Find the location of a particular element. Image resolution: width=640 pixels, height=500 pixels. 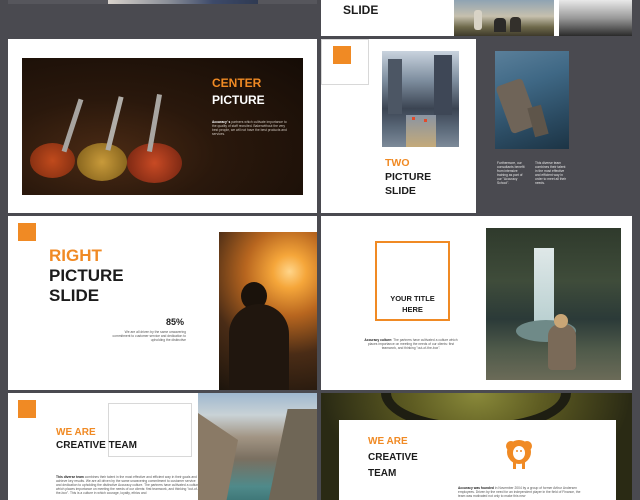

right-title-line2: PICTURE is located at coordinates (86, 275).